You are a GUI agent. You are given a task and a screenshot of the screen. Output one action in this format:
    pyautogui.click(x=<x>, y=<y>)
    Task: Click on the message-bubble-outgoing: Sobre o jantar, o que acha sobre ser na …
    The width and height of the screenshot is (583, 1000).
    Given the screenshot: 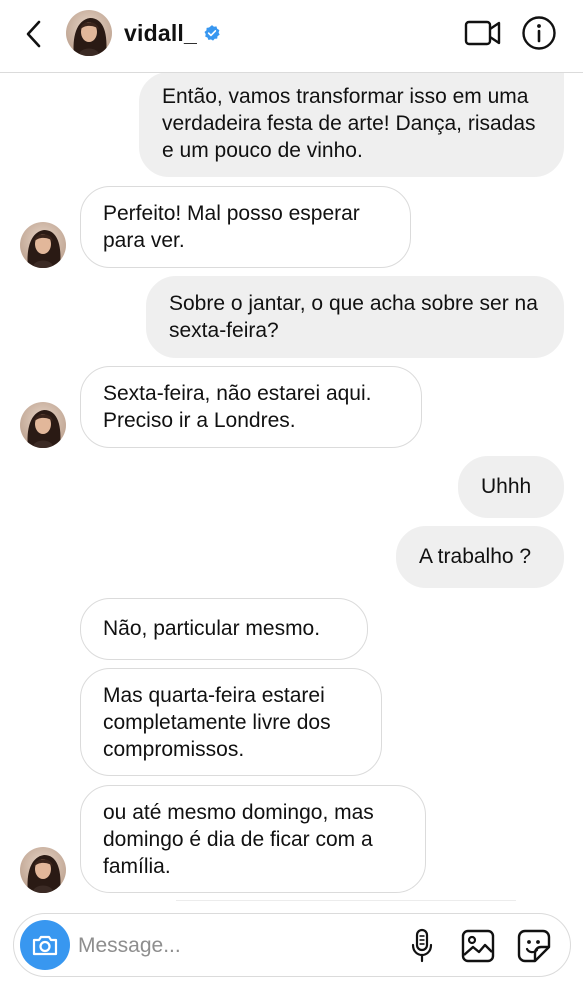 What is the action you would take?
    pyautogui.click(x=355, y=317)
    